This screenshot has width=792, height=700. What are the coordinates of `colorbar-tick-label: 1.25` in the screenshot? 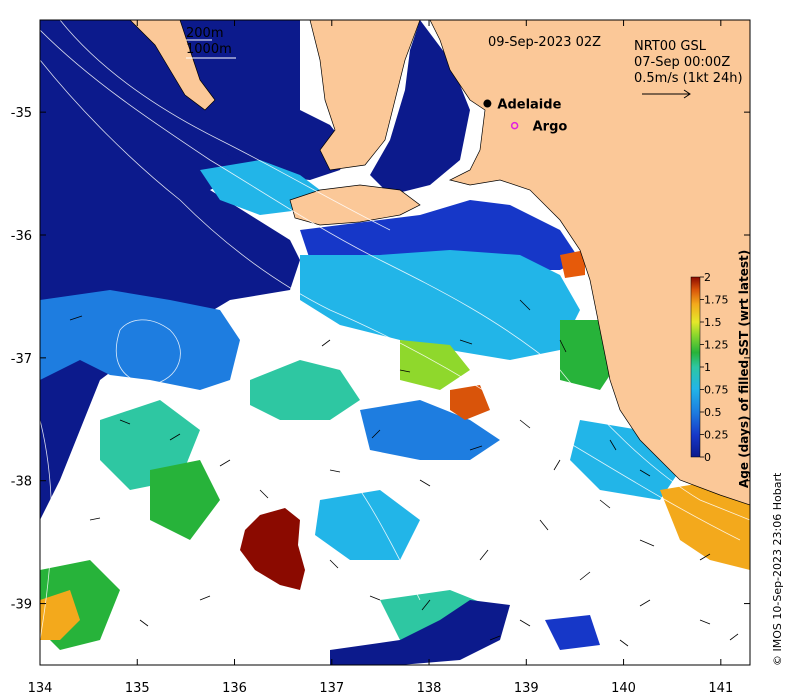 It's located at (716, 345).